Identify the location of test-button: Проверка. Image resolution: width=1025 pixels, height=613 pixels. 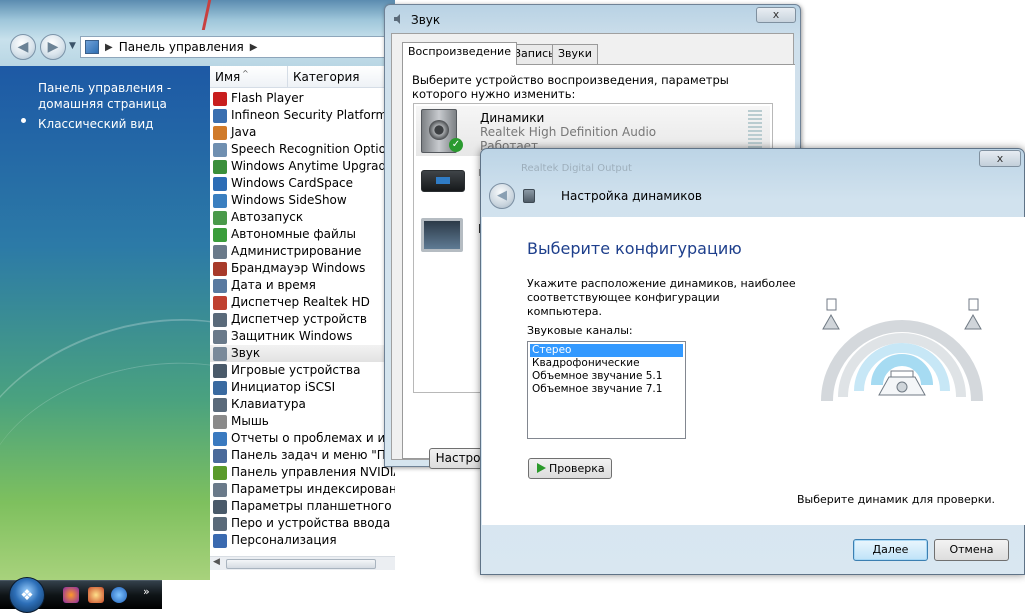
(570, 468).